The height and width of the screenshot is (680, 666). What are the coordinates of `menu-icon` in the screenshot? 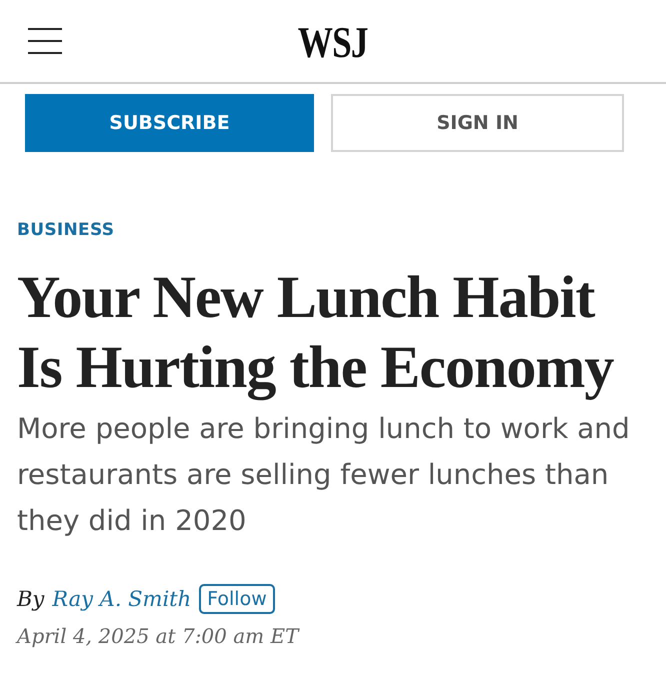 It's located at (45, 41).